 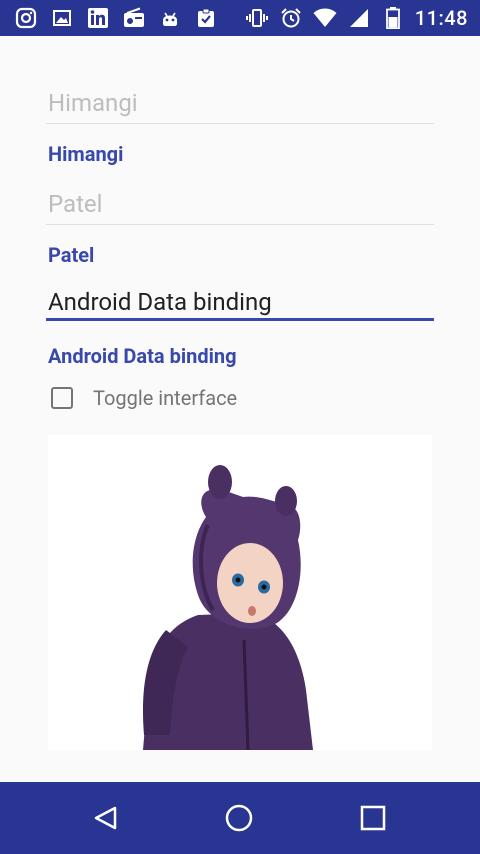 What do you see at coordinates (62, 398) in the screenshot?
I see `toggle-checkbox` at bounding box center [62, 398].